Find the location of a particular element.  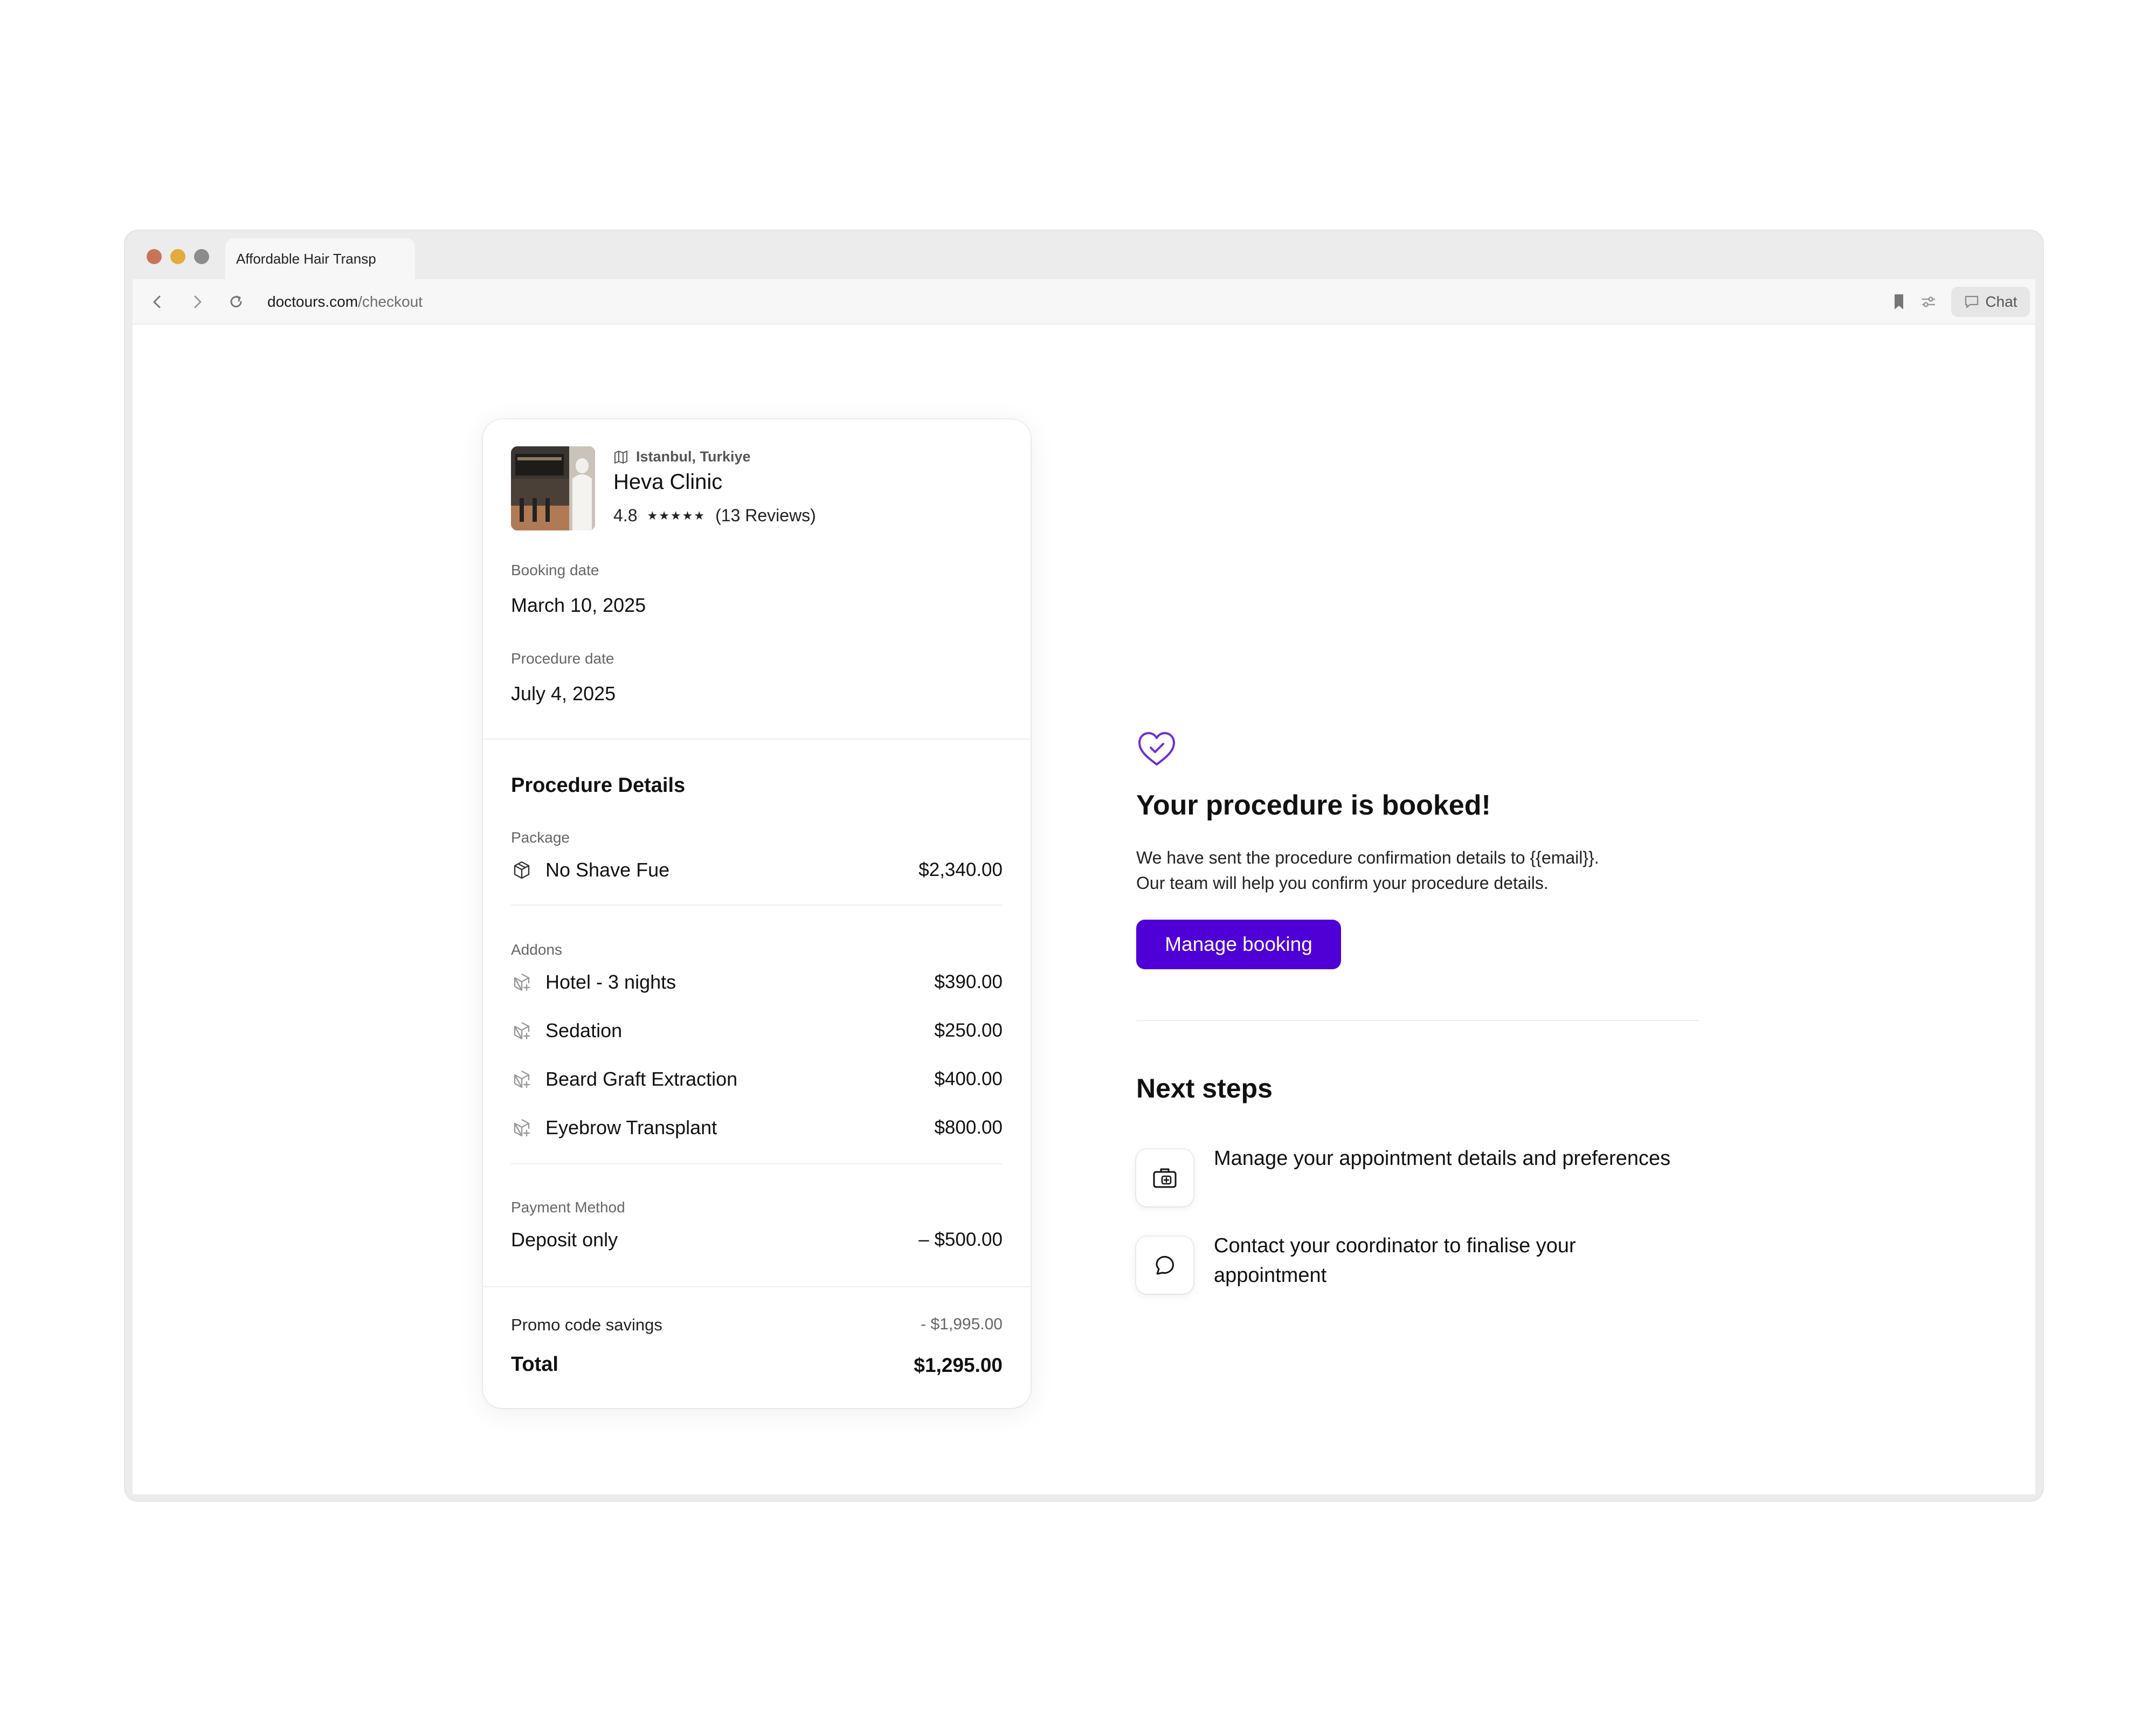

payment-amount: – $500.00 is located at coordinates (961, 1239).